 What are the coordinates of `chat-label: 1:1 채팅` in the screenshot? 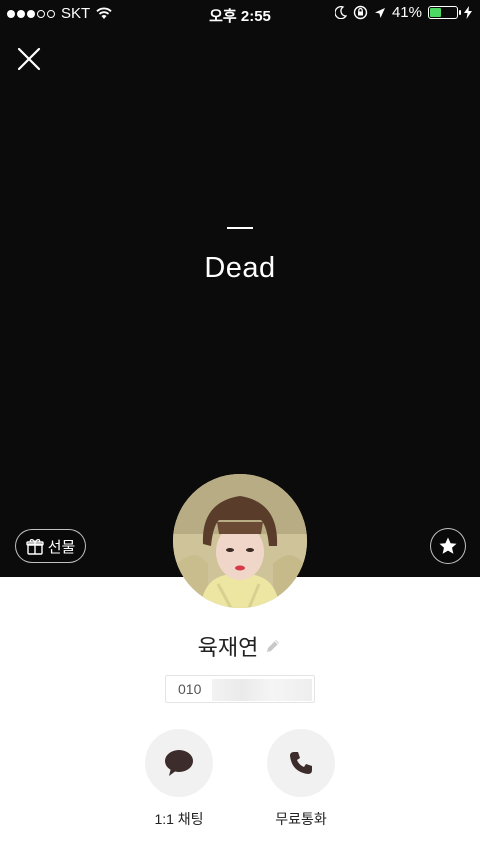 It's located at (179, 819).